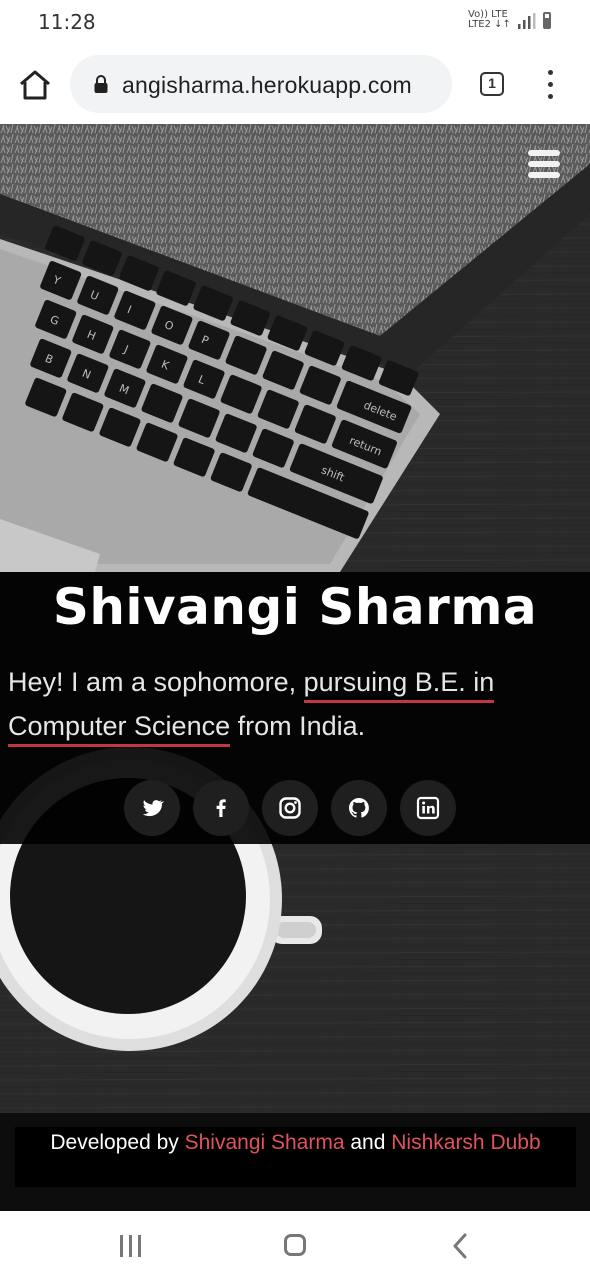 This screenshot has height=1280, width=590. I want to click on browser-home-icon, so click(35, 85).